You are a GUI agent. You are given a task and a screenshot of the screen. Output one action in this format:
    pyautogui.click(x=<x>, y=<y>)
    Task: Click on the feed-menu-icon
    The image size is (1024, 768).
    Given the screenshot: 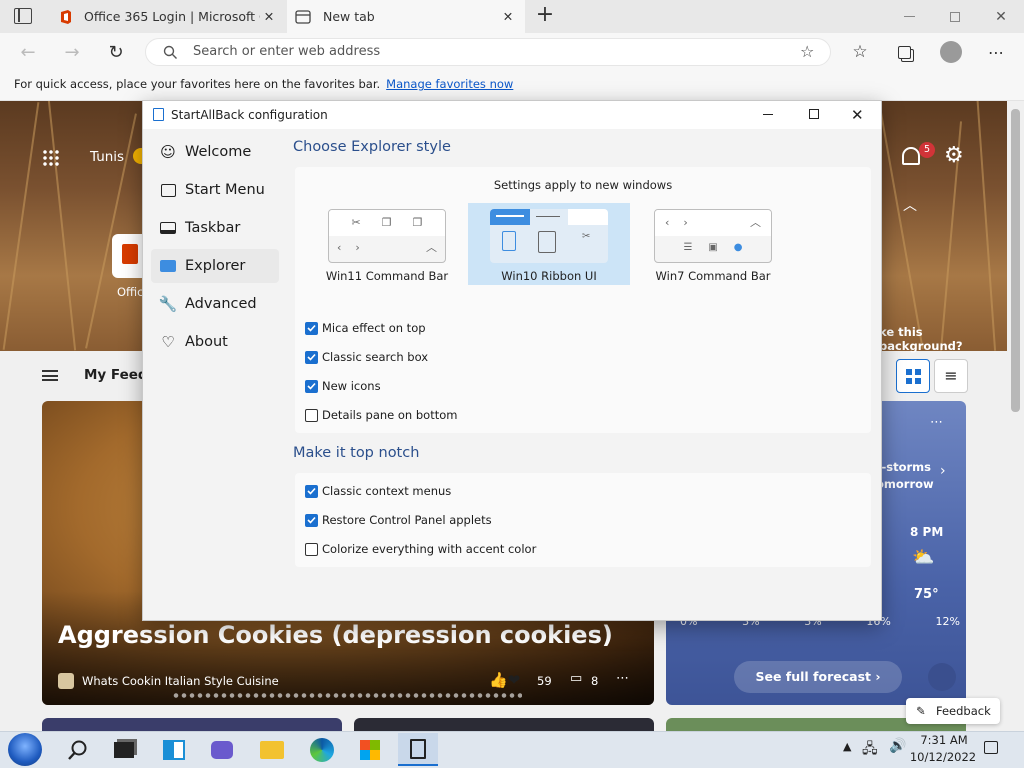 What is the action you would take?
    pyautogui.click(x=50, y=375)
    